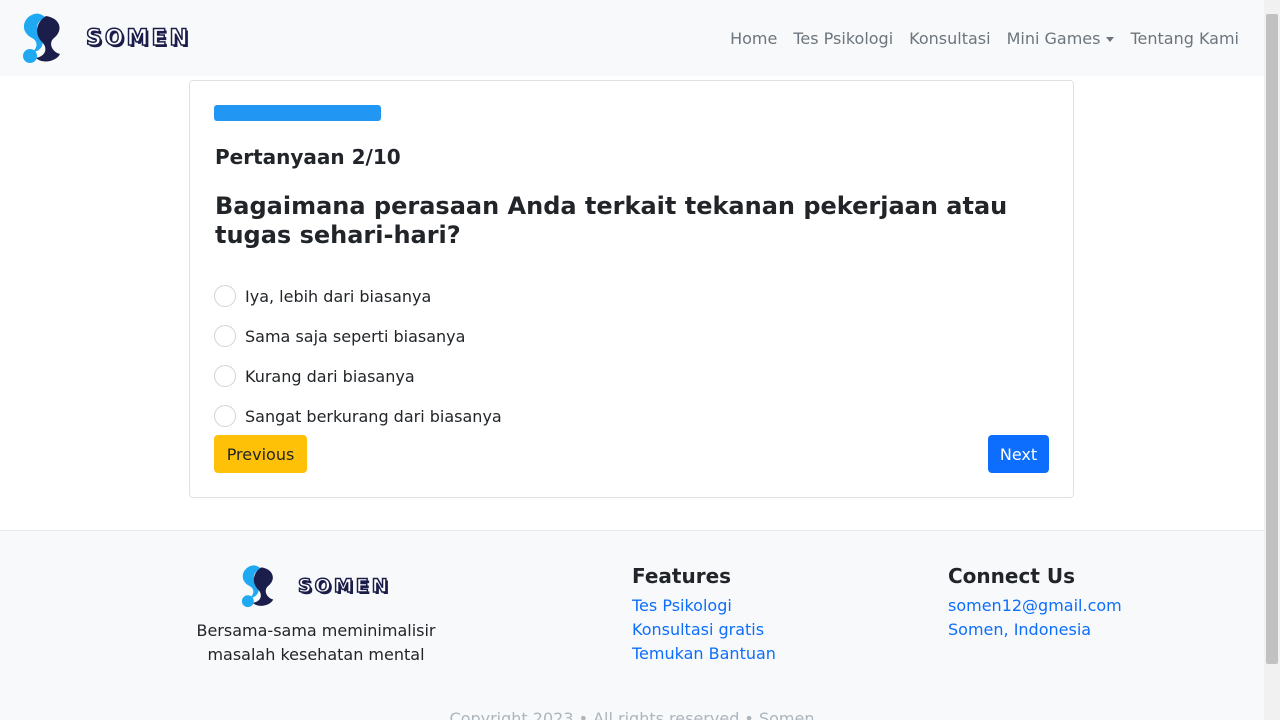 The image size is (1280, 720). I want to click on brand-link: SOMEN, so click(103, 38).